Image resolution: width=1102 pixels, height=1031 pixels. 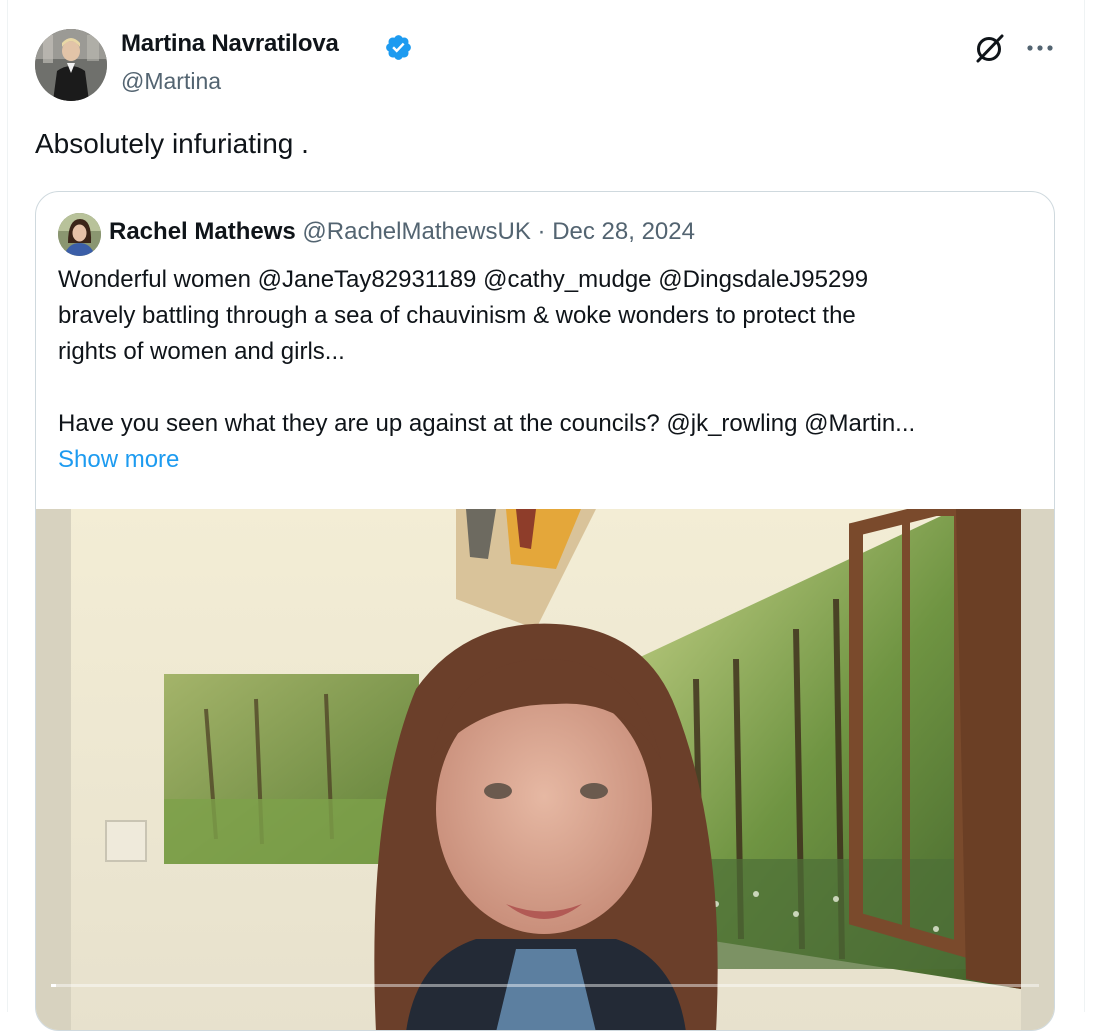 I want to click on author-avatar, so click(x=71, y=65).